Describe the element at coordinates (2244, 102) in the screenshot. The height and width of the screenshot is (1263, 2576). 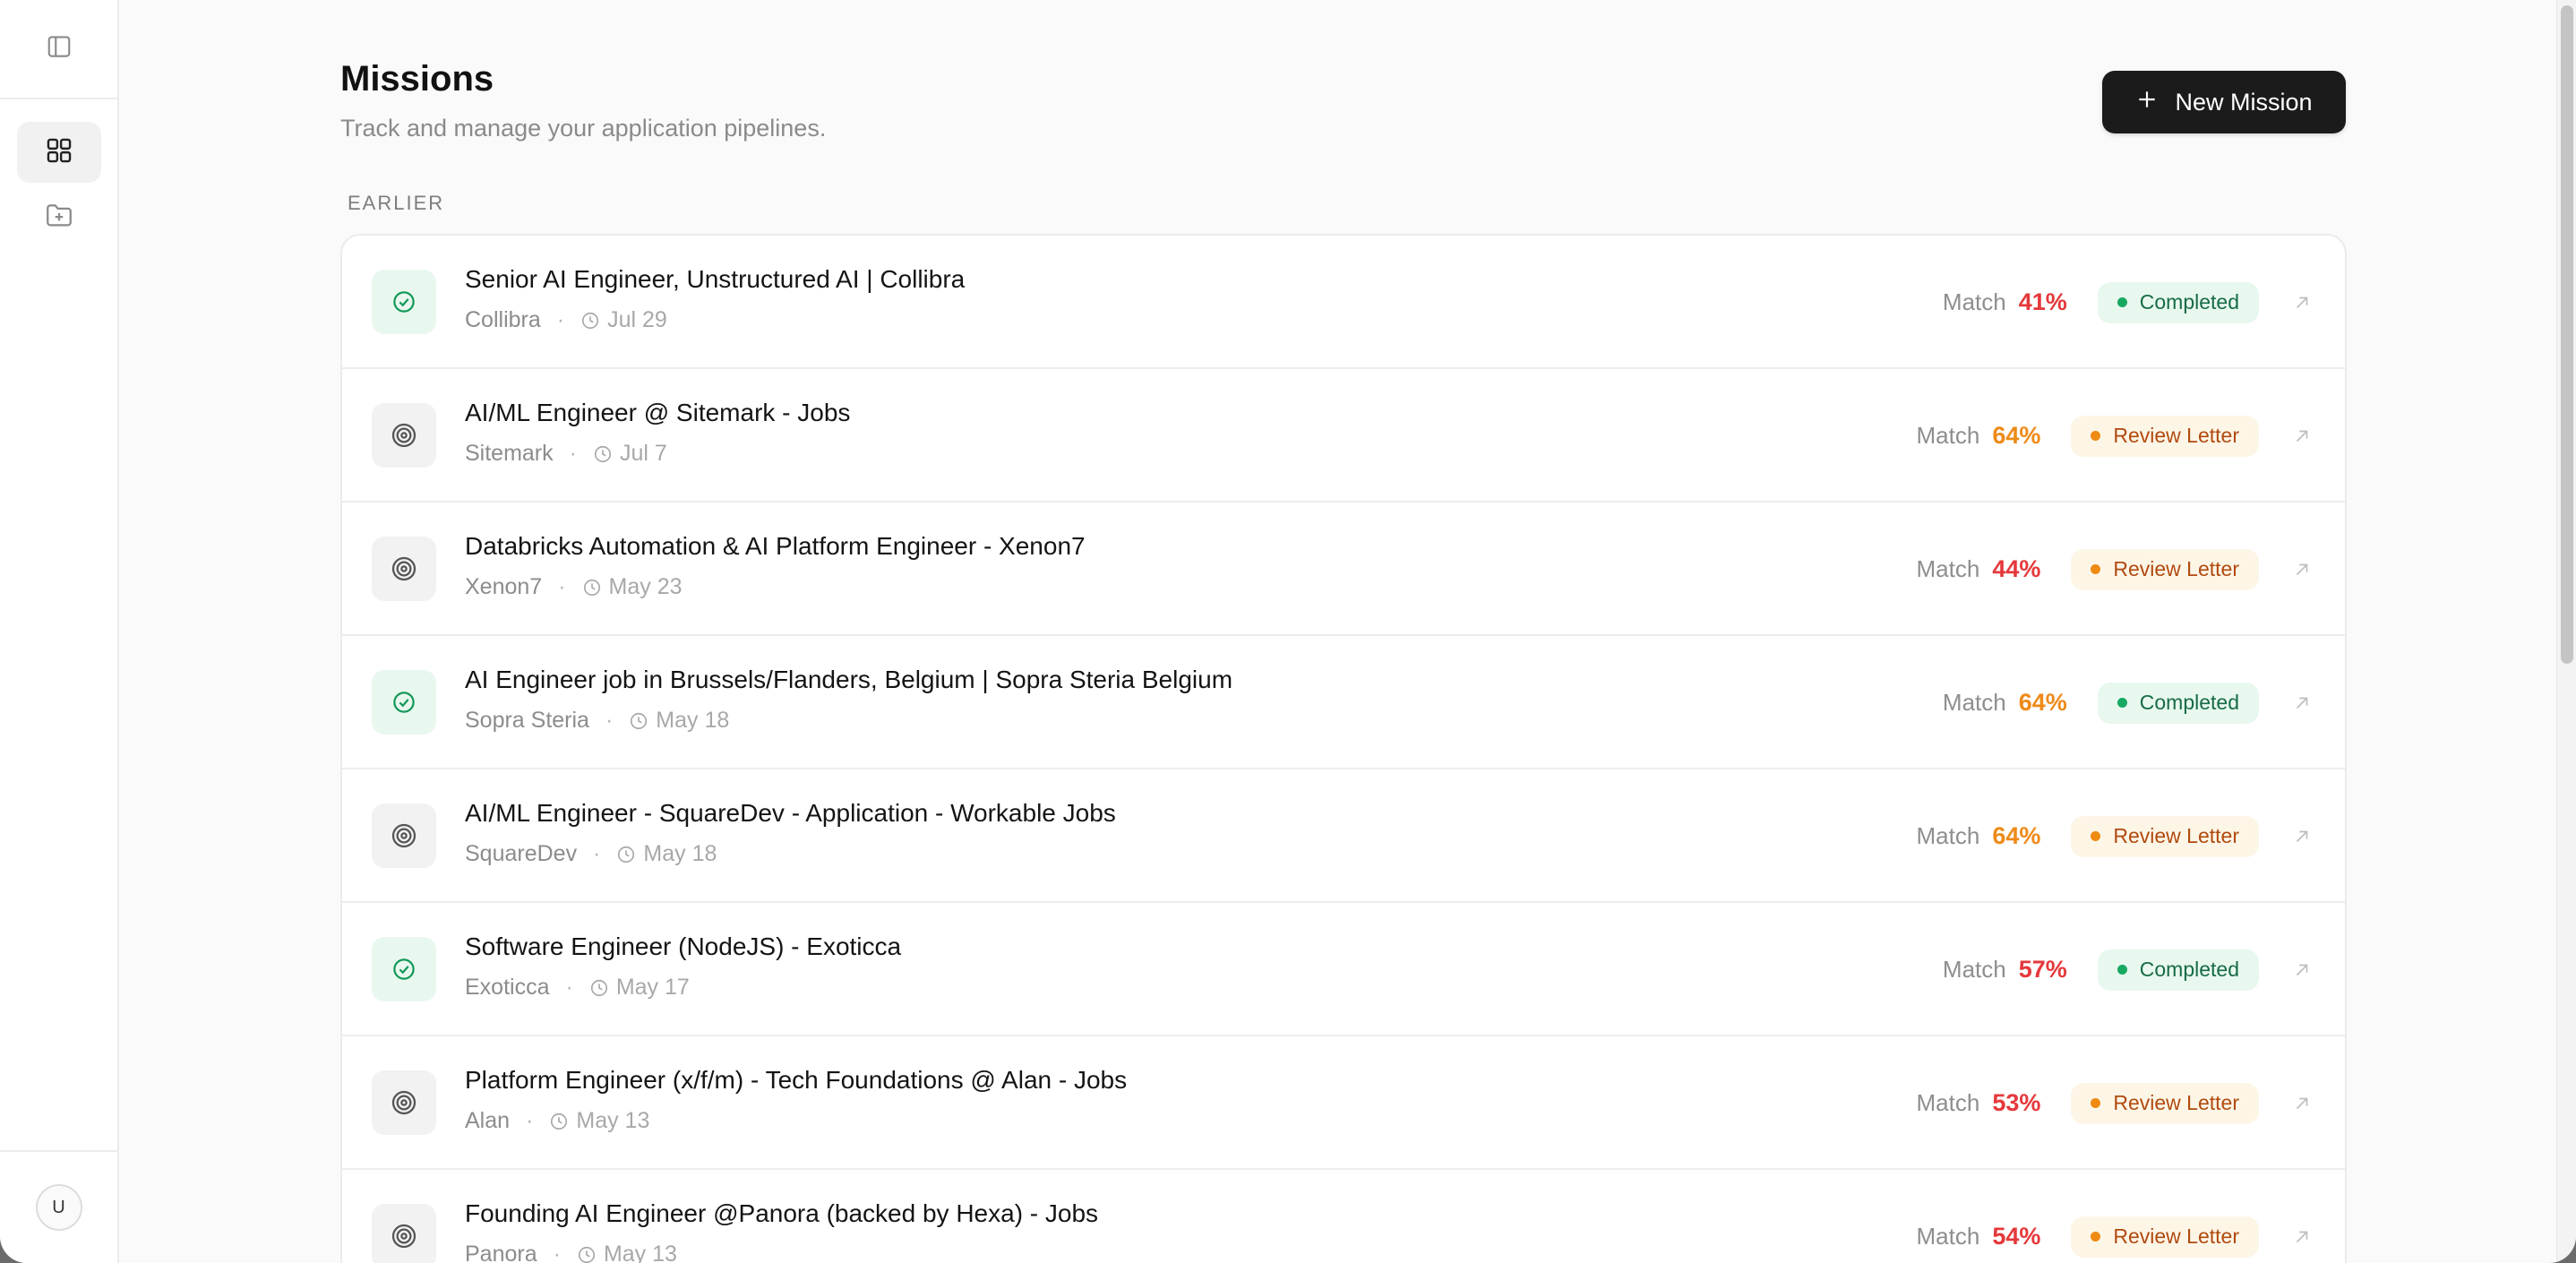
I see `new-mission-label: New Mission` at that location.